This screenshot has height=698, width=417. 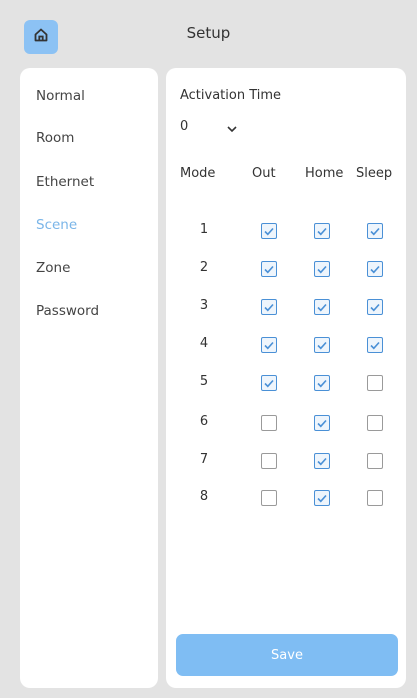 What do you see at coordinates (60, 96) in the screenshot?
I see `sidebar-item-normal: Normal` at bounding box center [60, 96].